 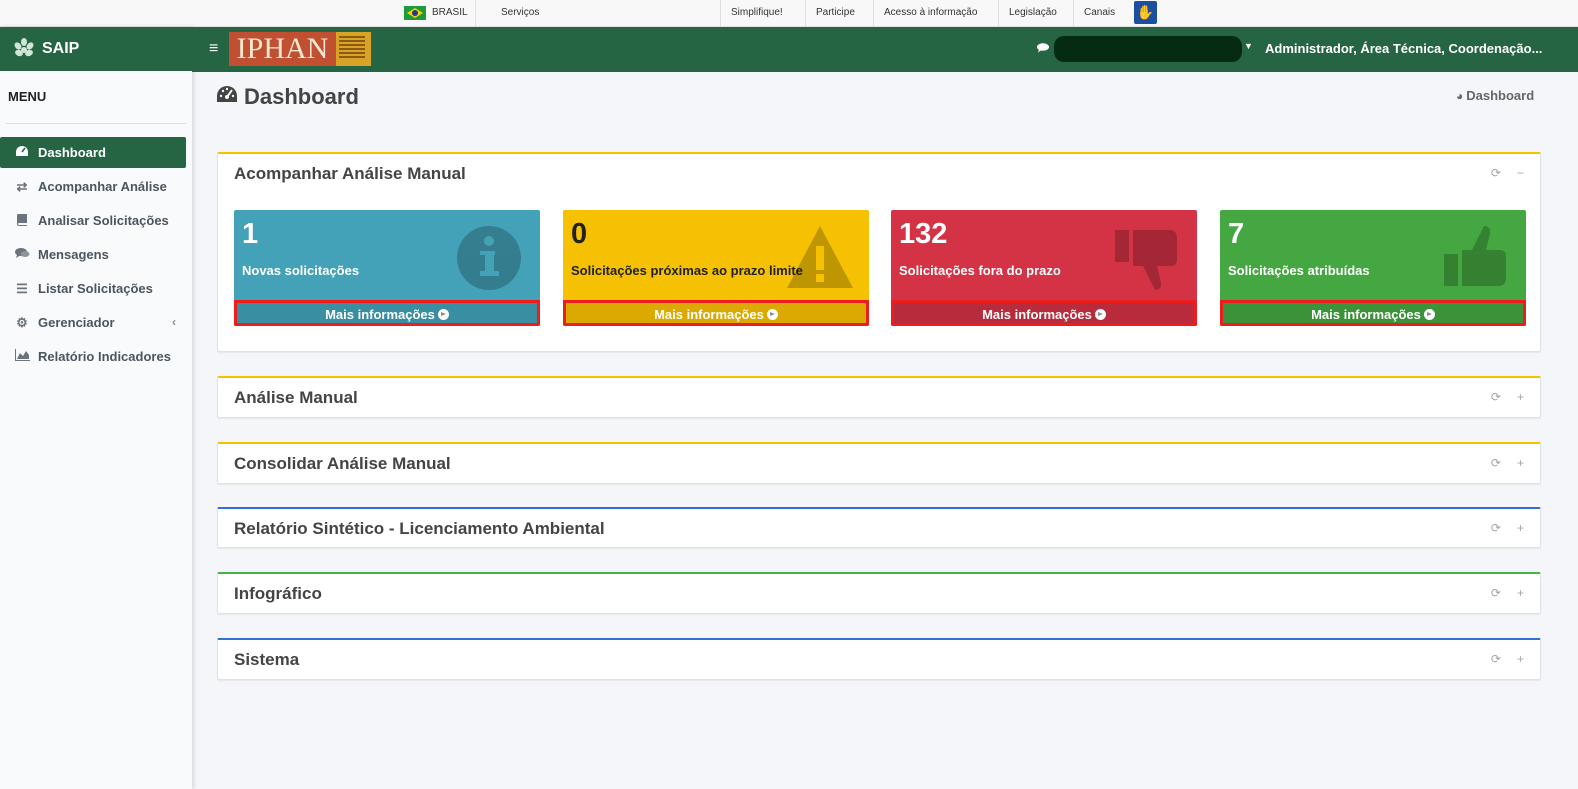 What do you see at coordinates (22, 288) in the screenshot?
I see `list-icon: ☰` at bounding box center [22, 288].